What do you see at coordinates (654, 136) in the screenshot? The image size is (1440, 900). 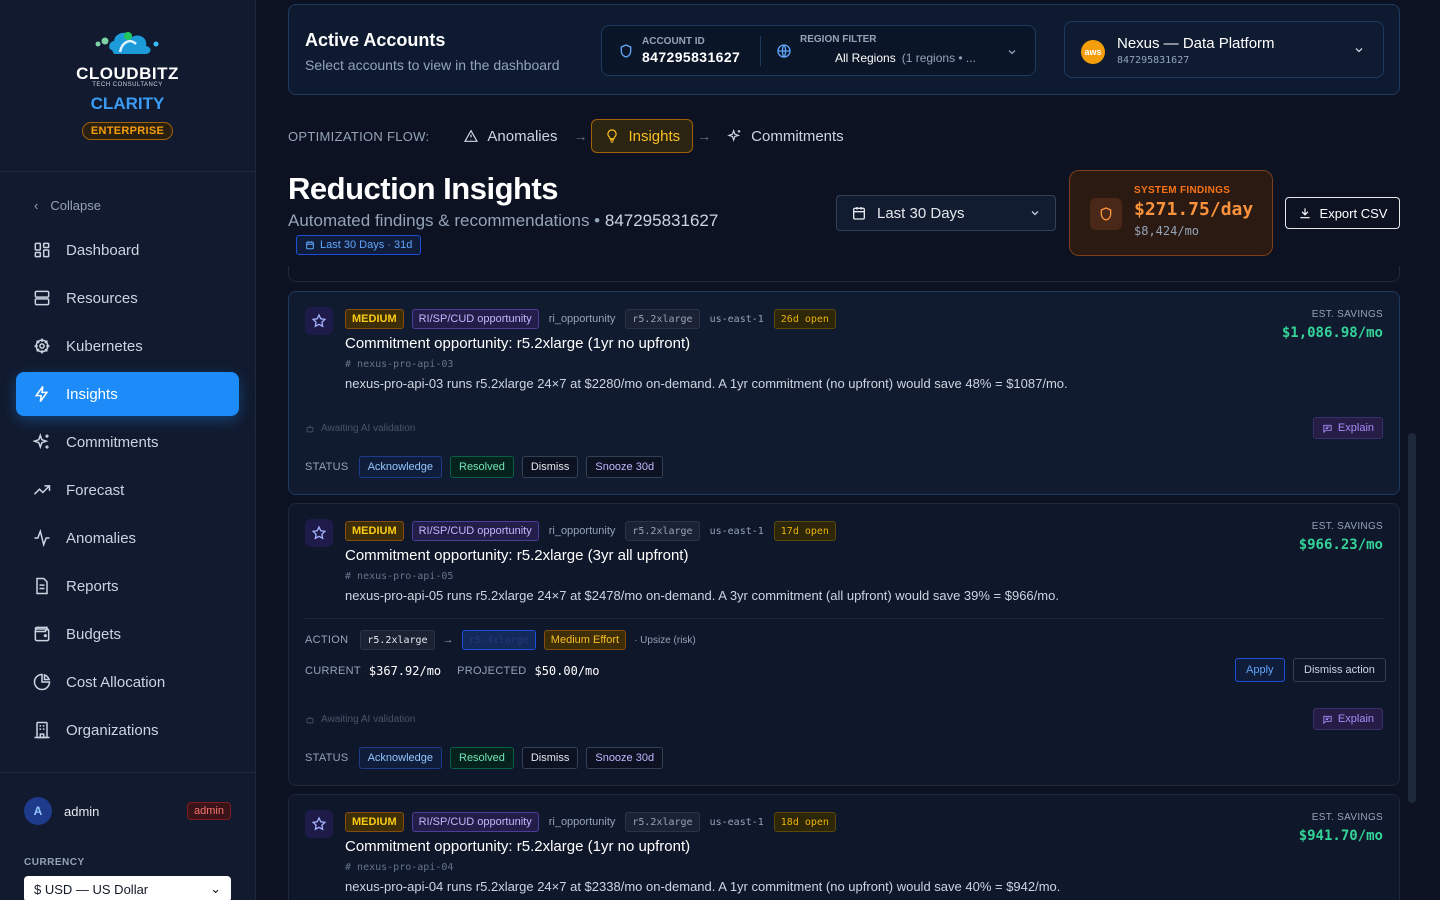 I see `flow-step-label: Insights` at bounding box center [654, 136].